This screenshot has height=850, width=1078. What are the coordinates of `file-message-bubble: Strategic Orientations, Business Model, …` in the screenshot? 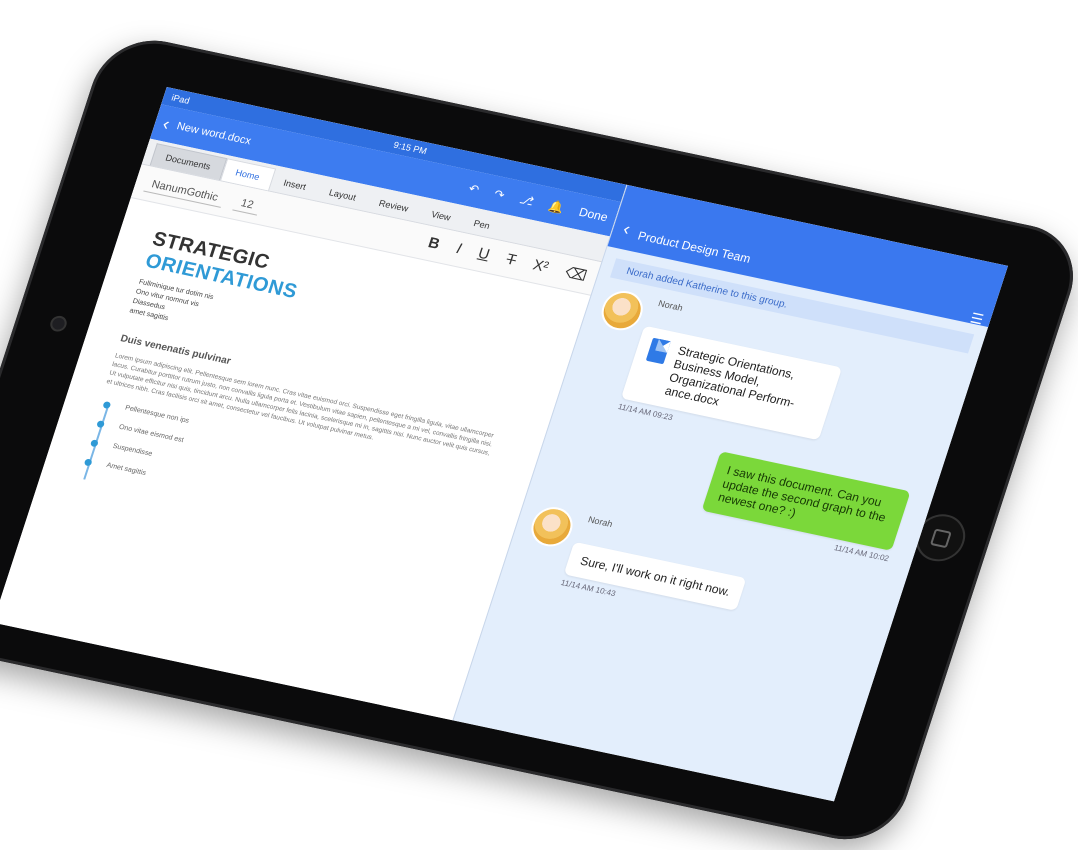 It's located at (731, 383).